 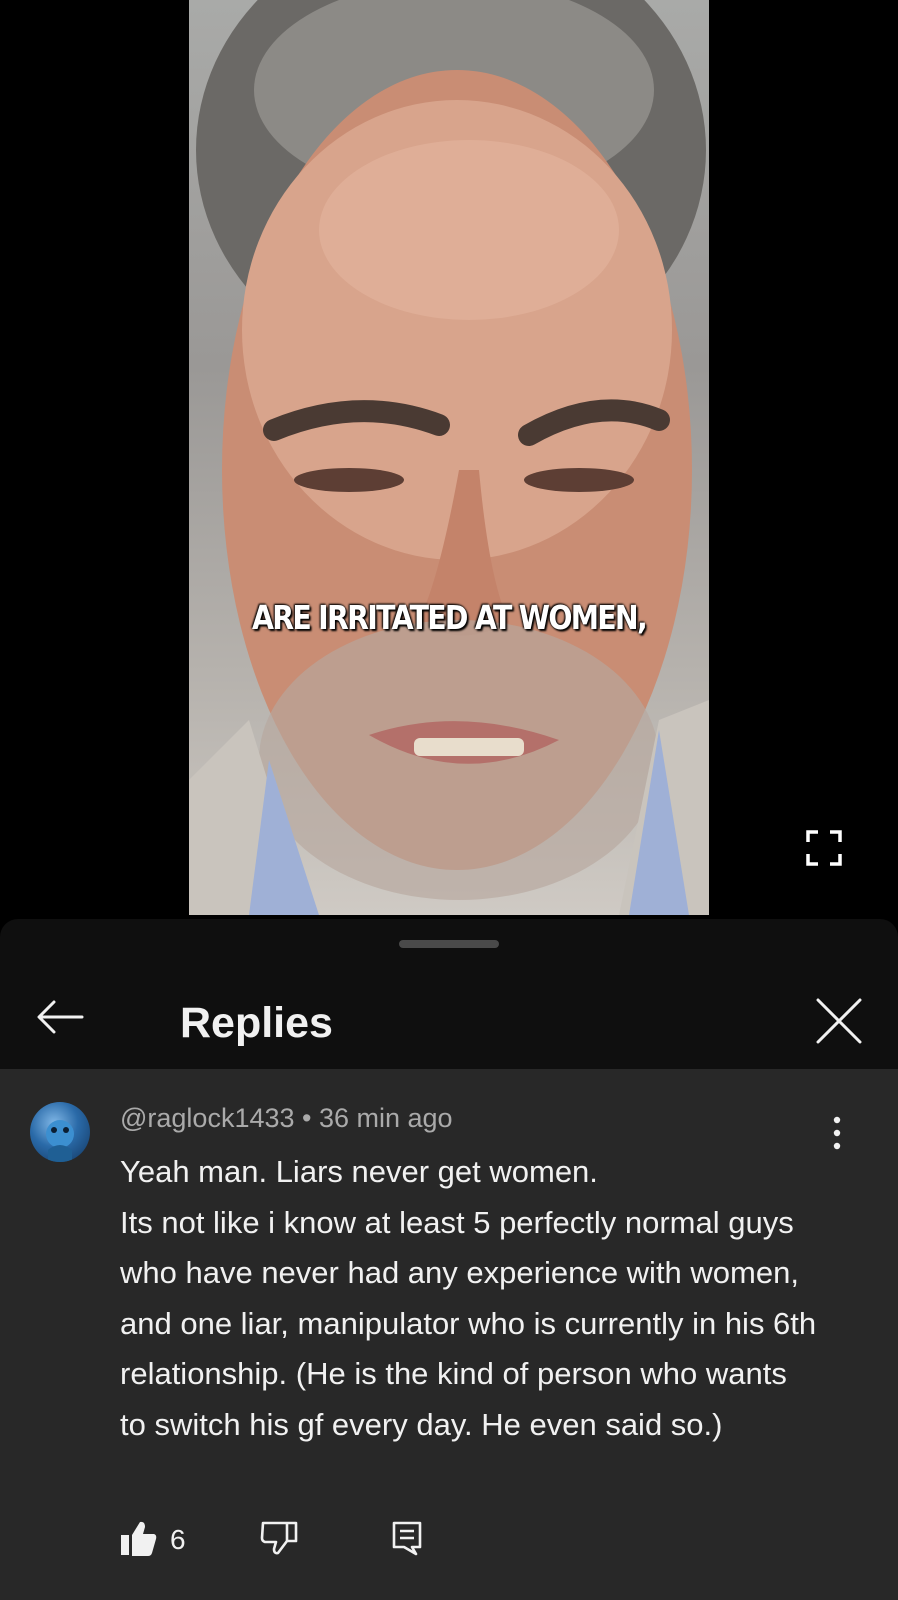 I want to click on arrow-left-icon, so click(x=60, y=1017).